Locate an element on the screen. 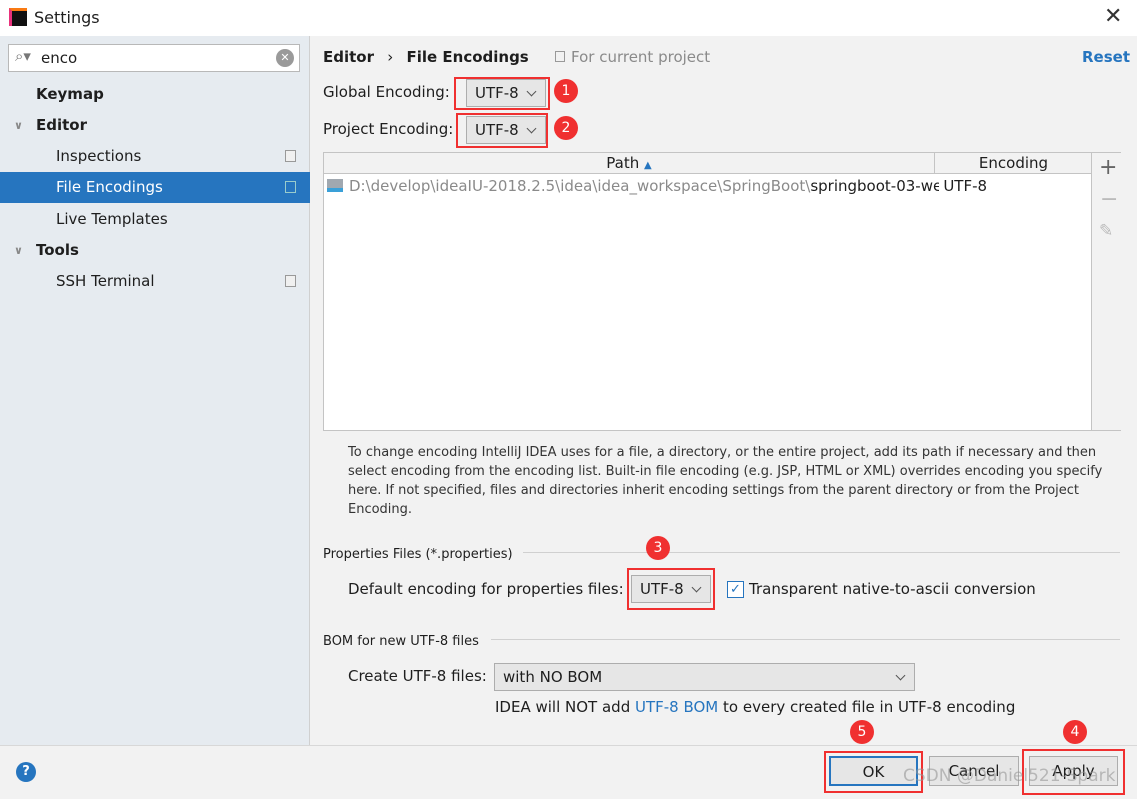 Image resolution: width=1137 pixels, height=799 pixels. global-encoding-label: Global Encoding: is located at coordinates (386, 92).